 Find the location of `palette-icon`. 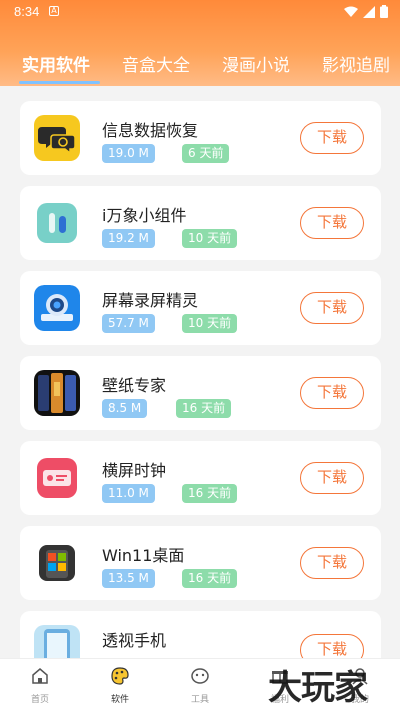

palette-icon is located at coordinates (120, 676).